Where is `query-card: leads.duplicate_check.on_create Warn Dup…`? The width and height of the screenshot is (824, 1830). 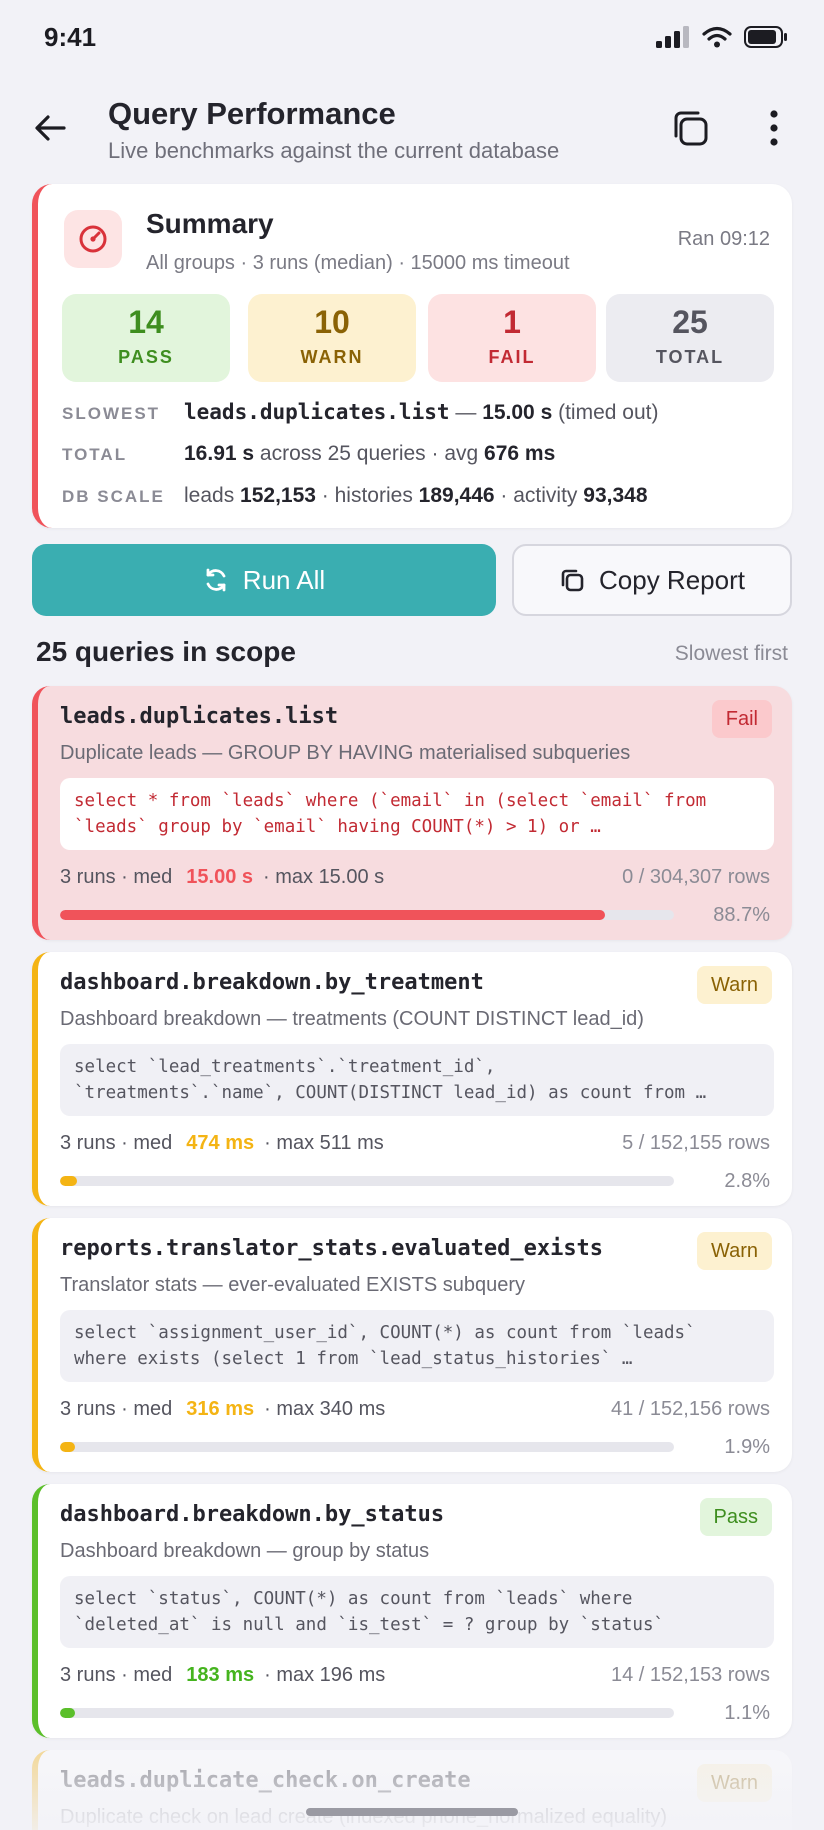 query-card: leads.duplicate_check.on_create Warn Dup… is located at coordinates (412, 1790).